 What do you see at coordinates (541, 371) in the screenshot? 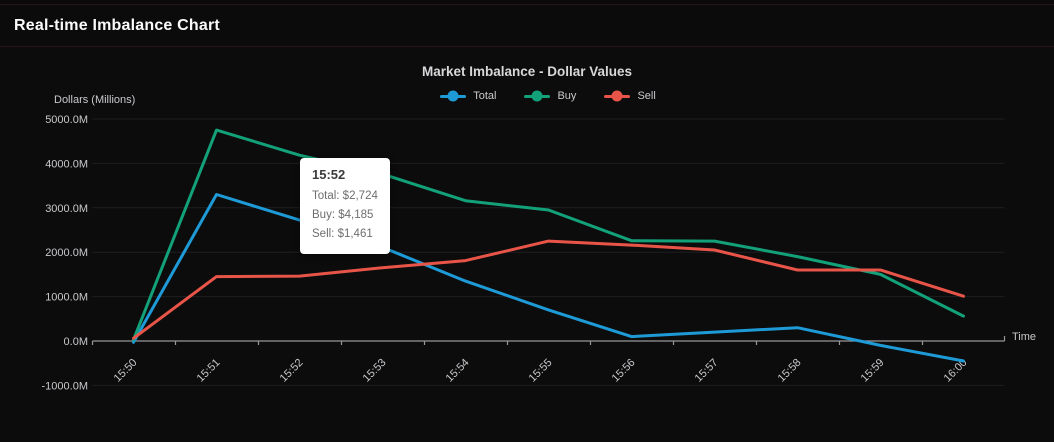
I see `x-tick-label: 15:55` at bounding box center [541, 371].